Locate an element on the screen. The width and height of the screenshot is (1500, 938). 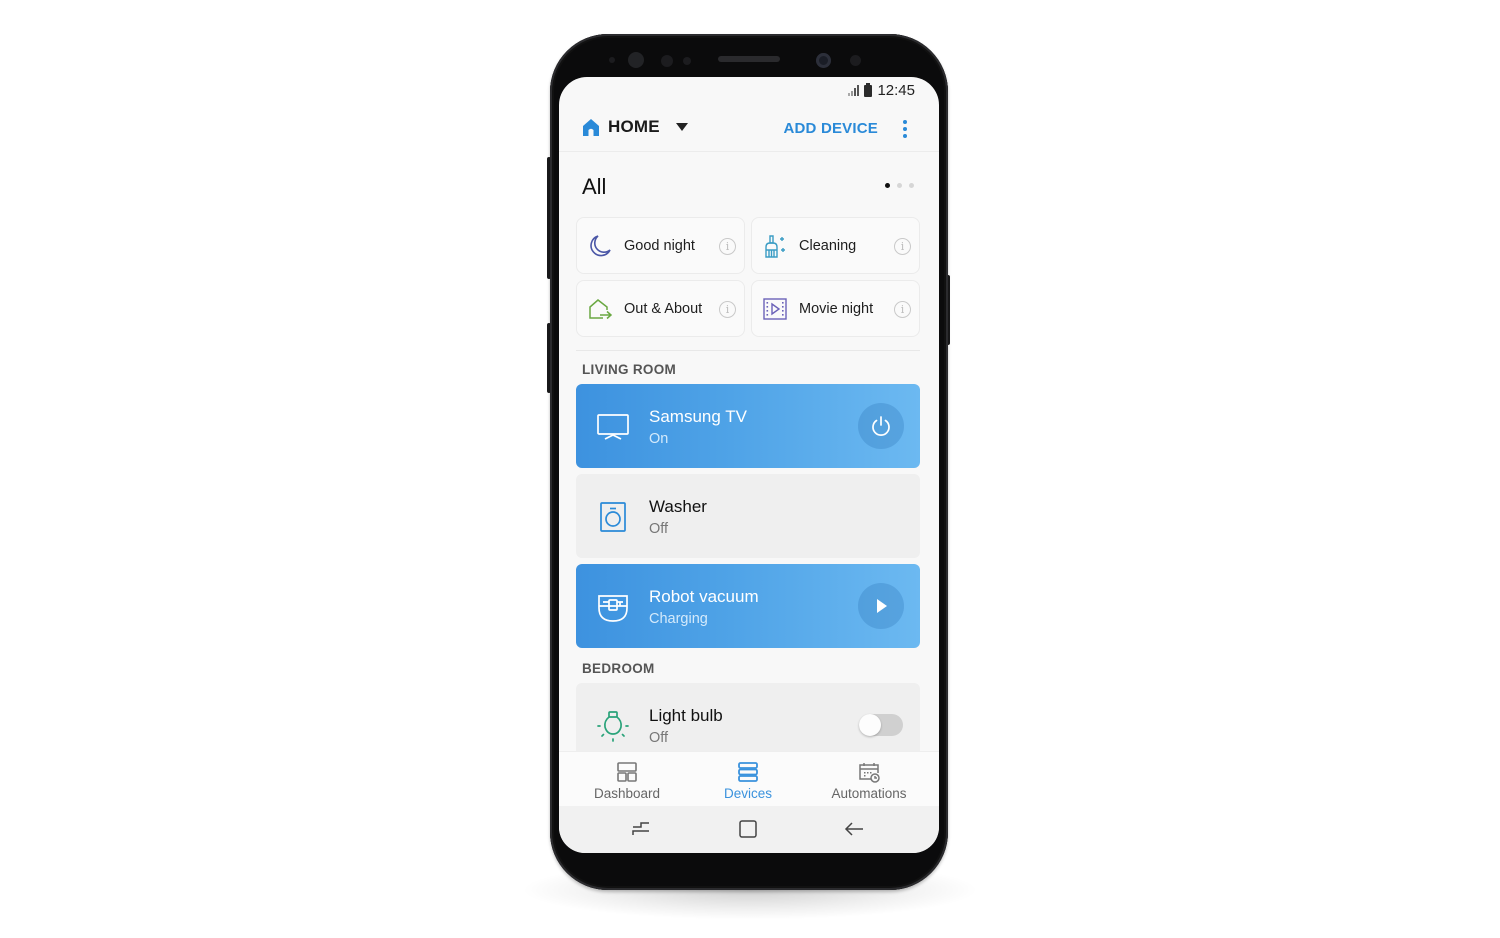
more-options-button is located at coordinates (905, 129).